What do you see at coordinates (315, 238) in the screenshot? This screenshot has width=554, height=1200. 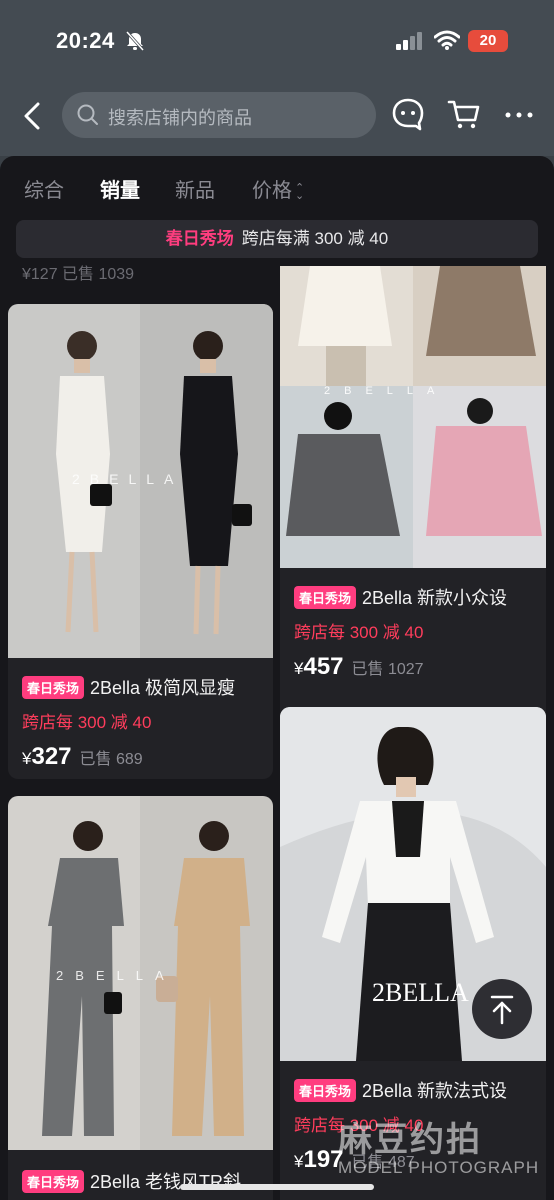 I see `promo-text: 跨店每满 300 减 40` at bounding box center [315, 238].